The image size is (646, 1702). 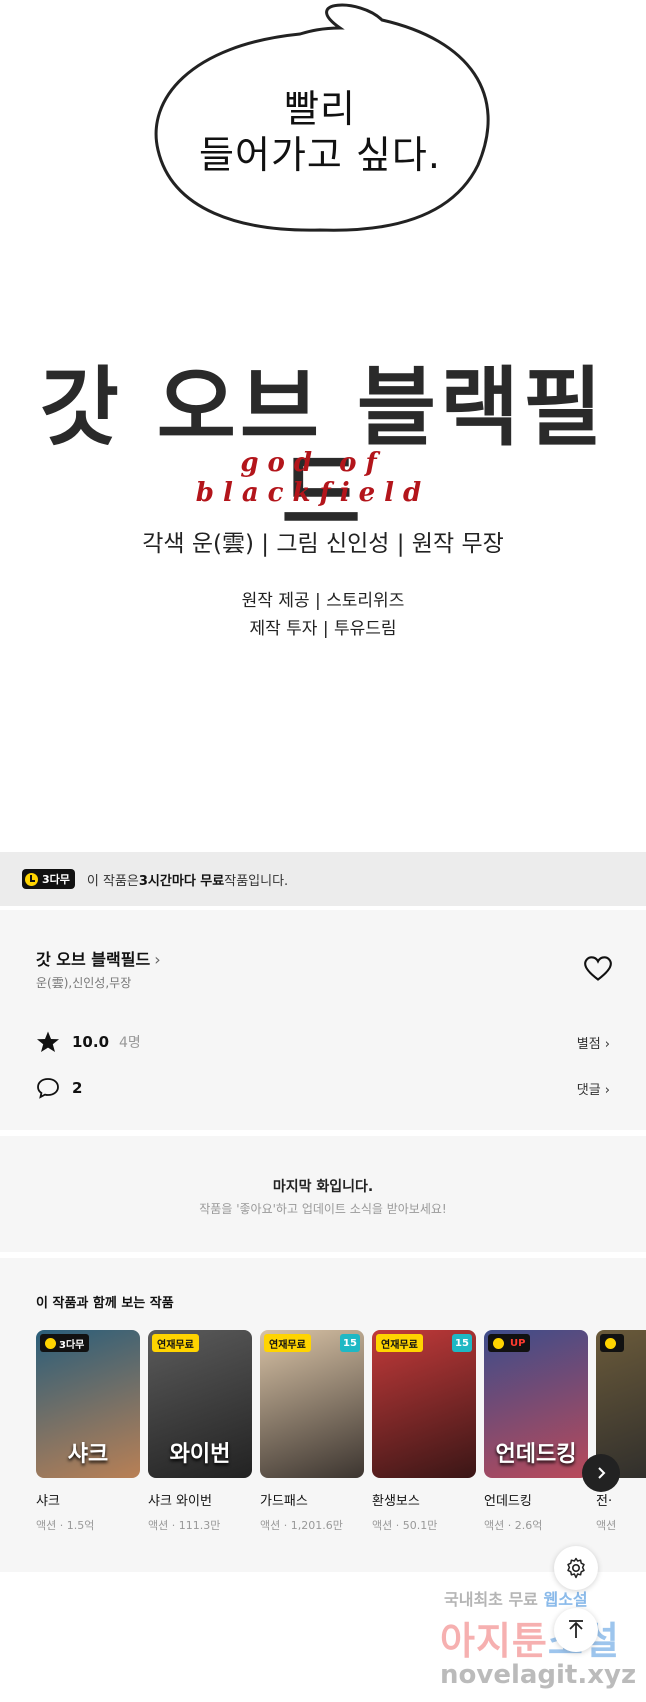 I want to click on recommendation-card: UP 언데드킹 언데드킹 액션 · 2.6억, so click(x=536, y=1431).